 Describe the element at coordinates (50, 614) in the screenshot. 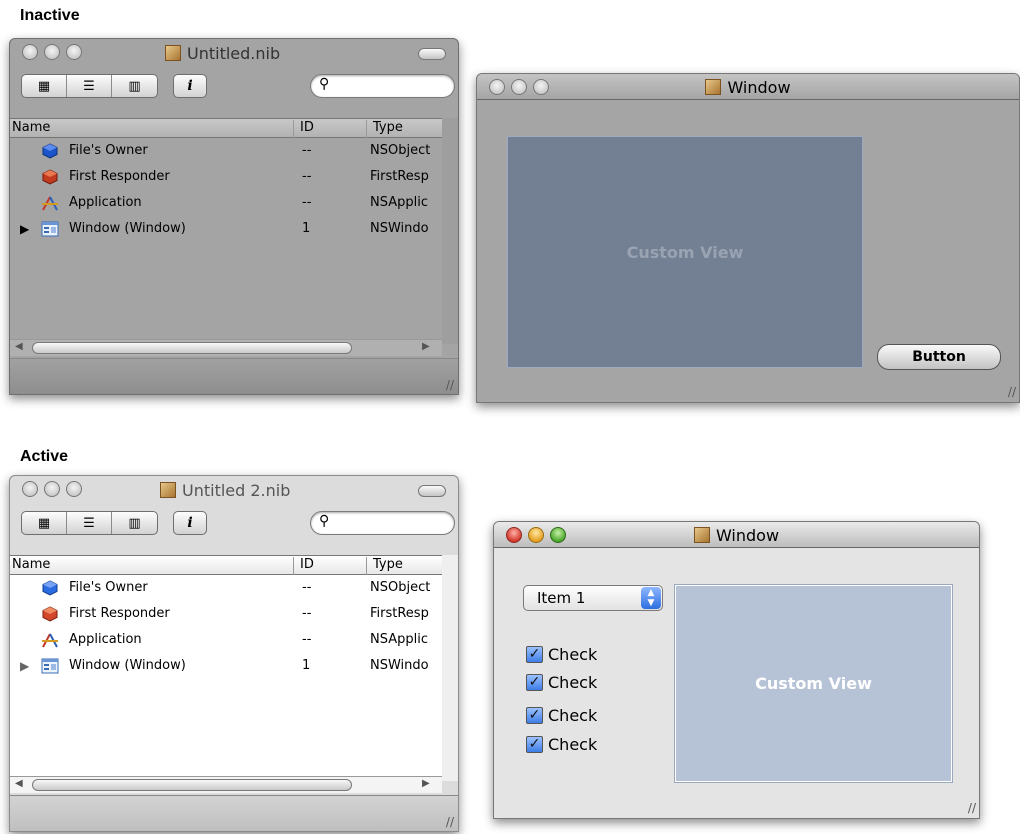

I see `first-responder-icon` at that location.